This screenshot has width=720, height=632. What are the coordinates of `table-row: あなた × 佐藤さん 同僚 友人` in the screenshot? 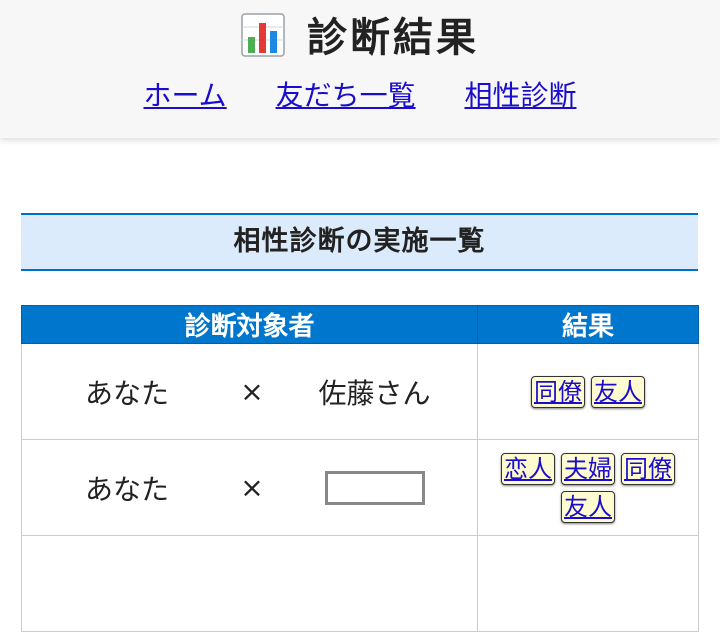 It's located at (360, 391).